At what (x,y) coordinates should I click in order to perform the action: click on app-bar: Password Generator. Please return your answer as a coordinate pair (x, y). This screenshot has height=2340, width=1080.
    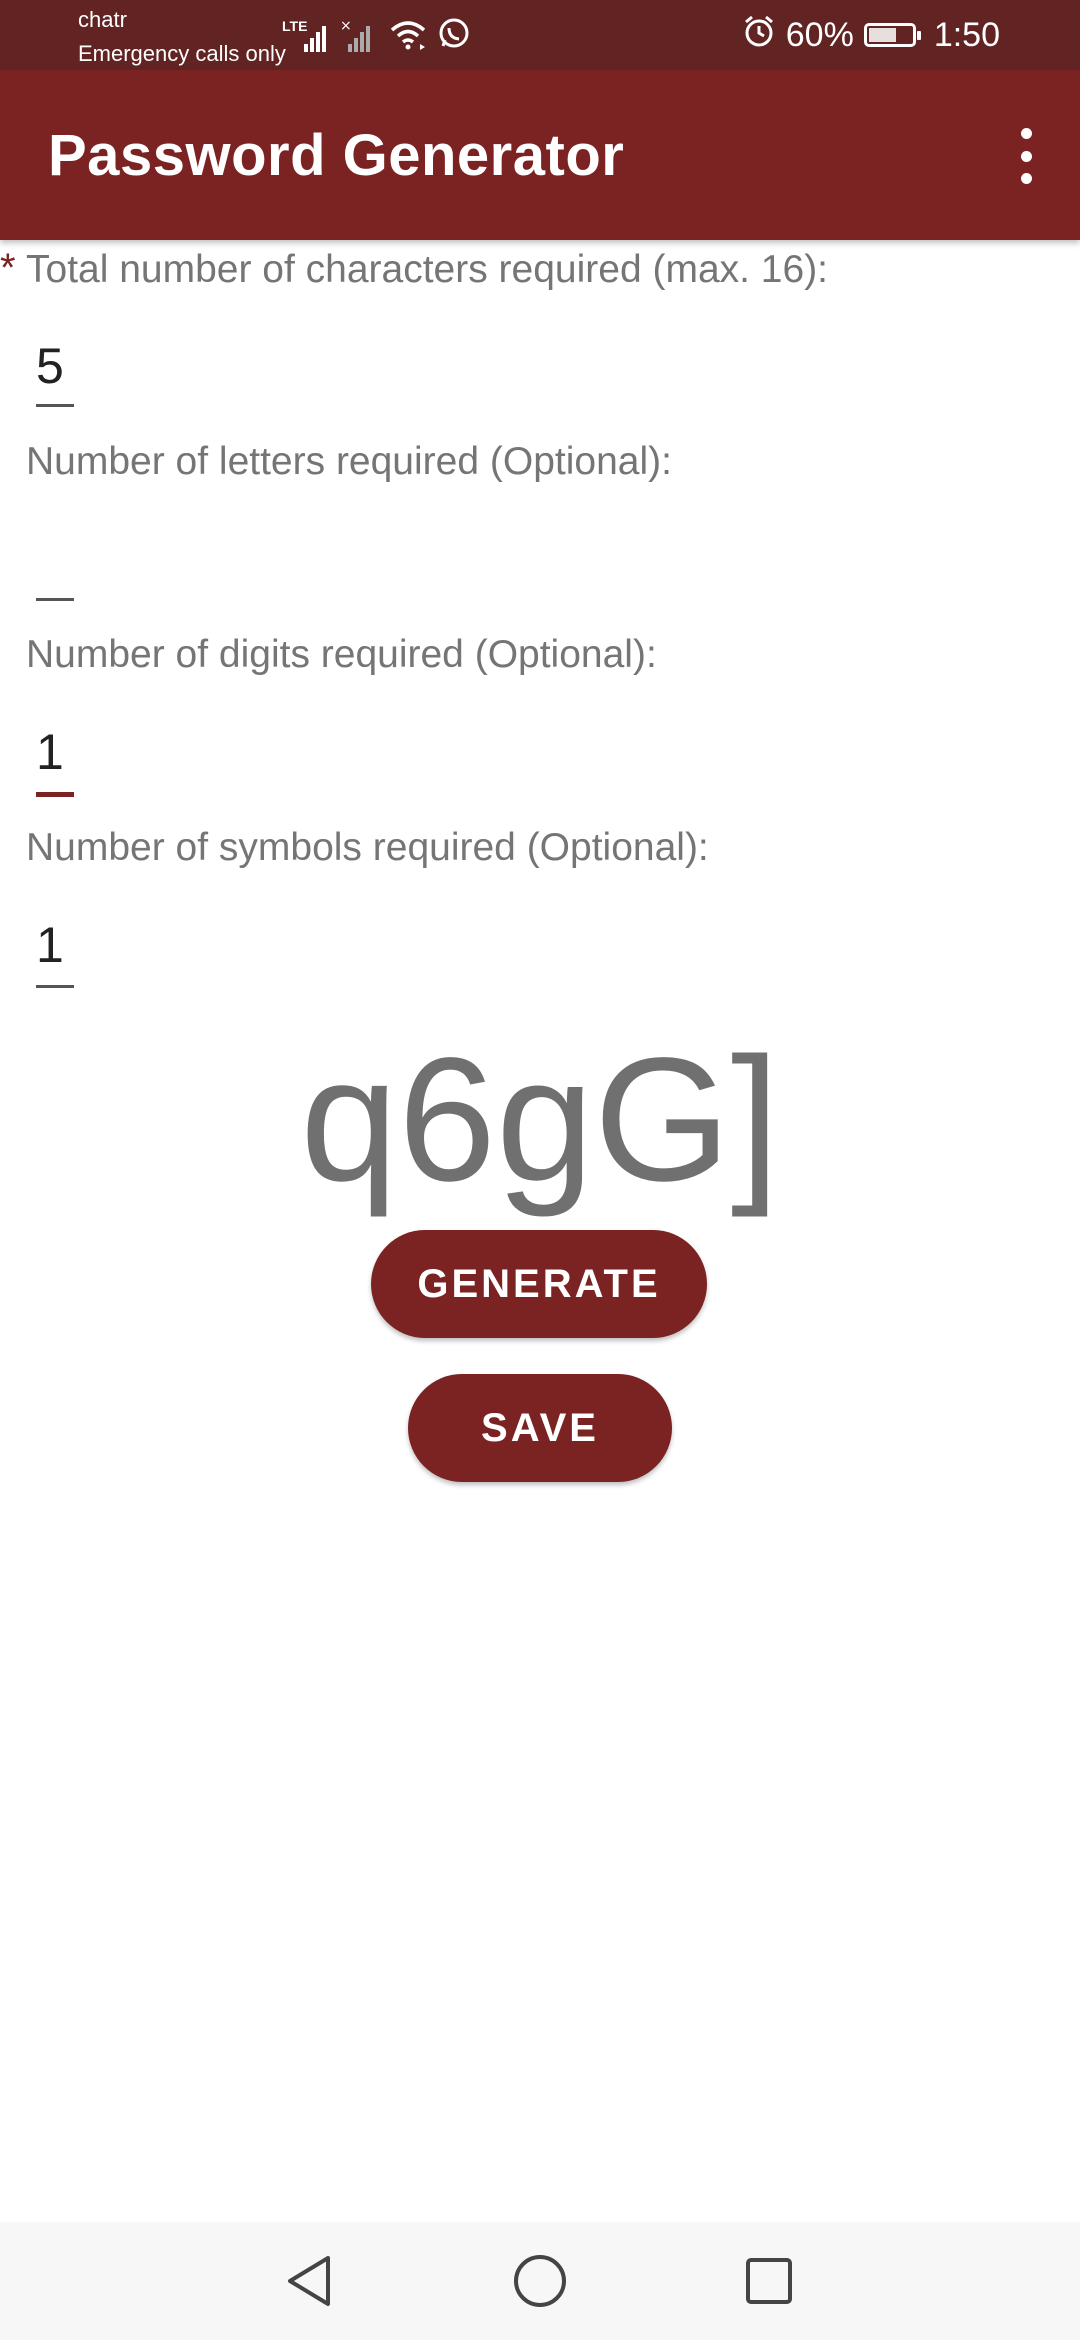
    Looking at the image, I should click on (540, 155).